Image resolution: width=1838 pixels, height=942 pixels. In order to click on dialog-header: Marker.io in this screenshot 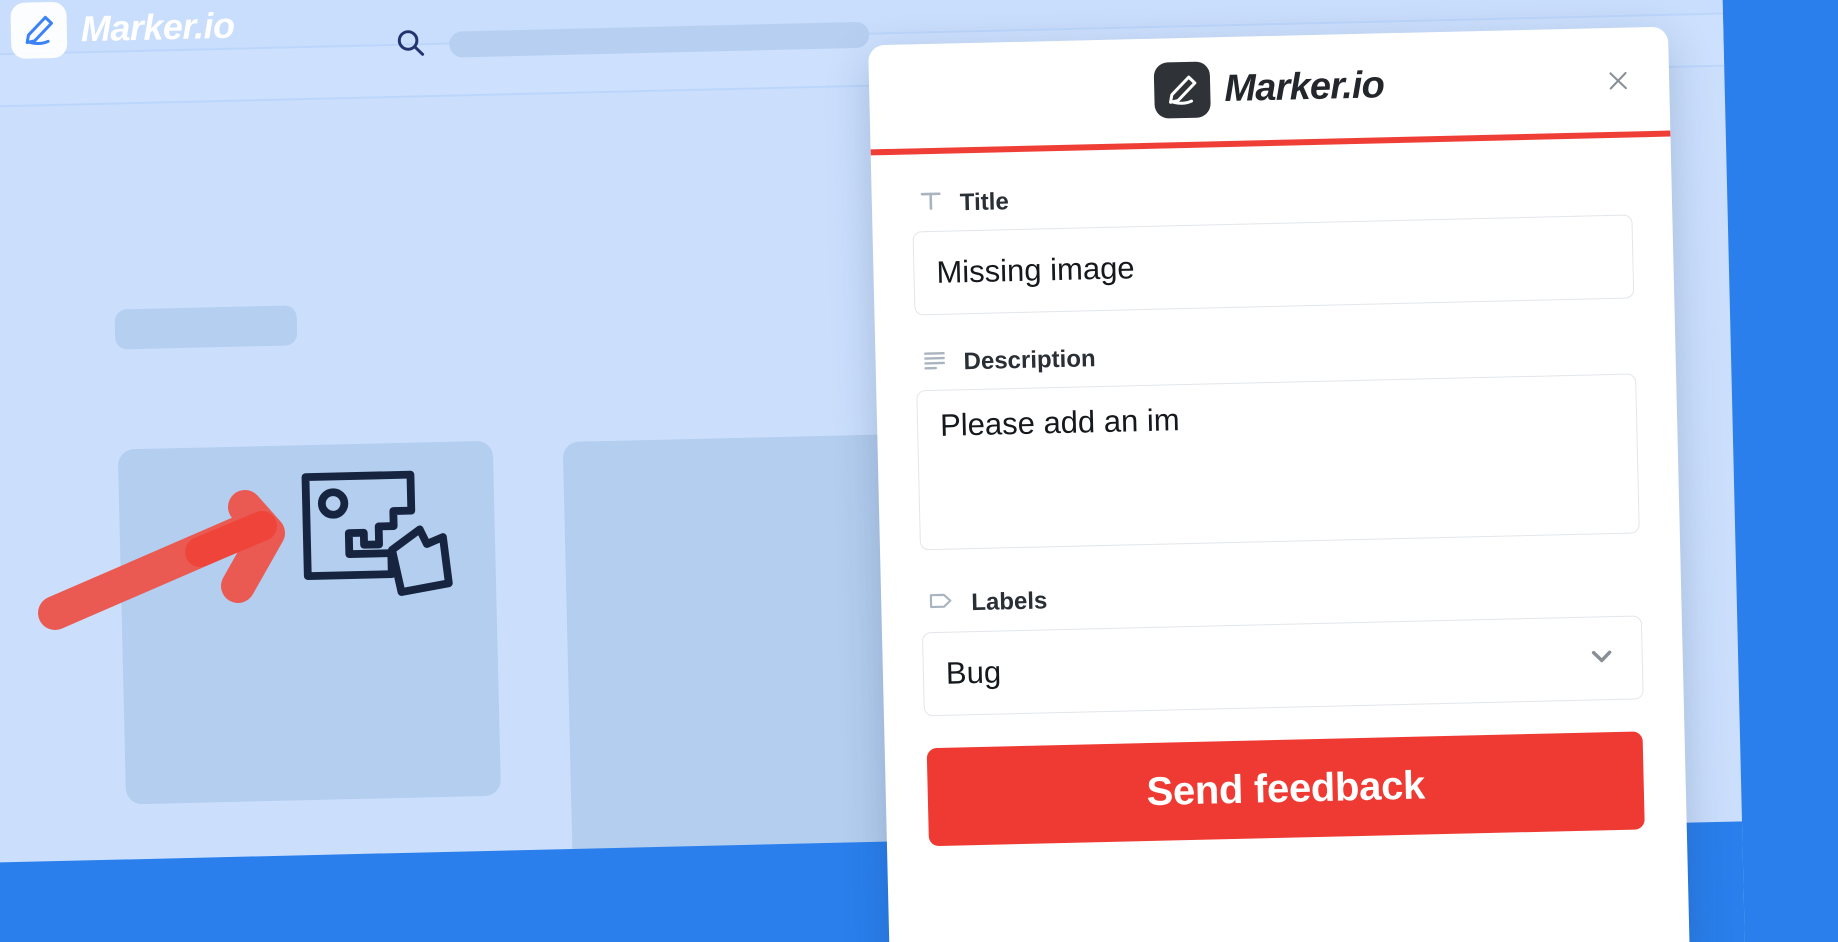, I will do `click(1269, 88)`.